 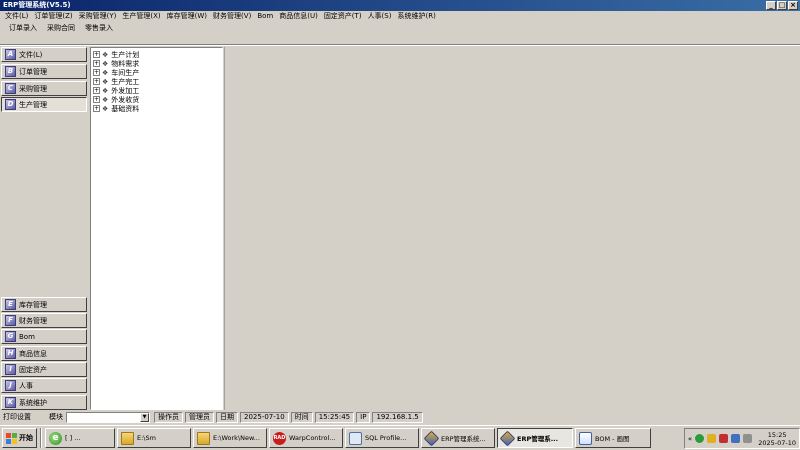 What do you see at coordinates (748, 438) in the screenshot?
I see `volume-tray-icon` at bounding box center [748, 438].